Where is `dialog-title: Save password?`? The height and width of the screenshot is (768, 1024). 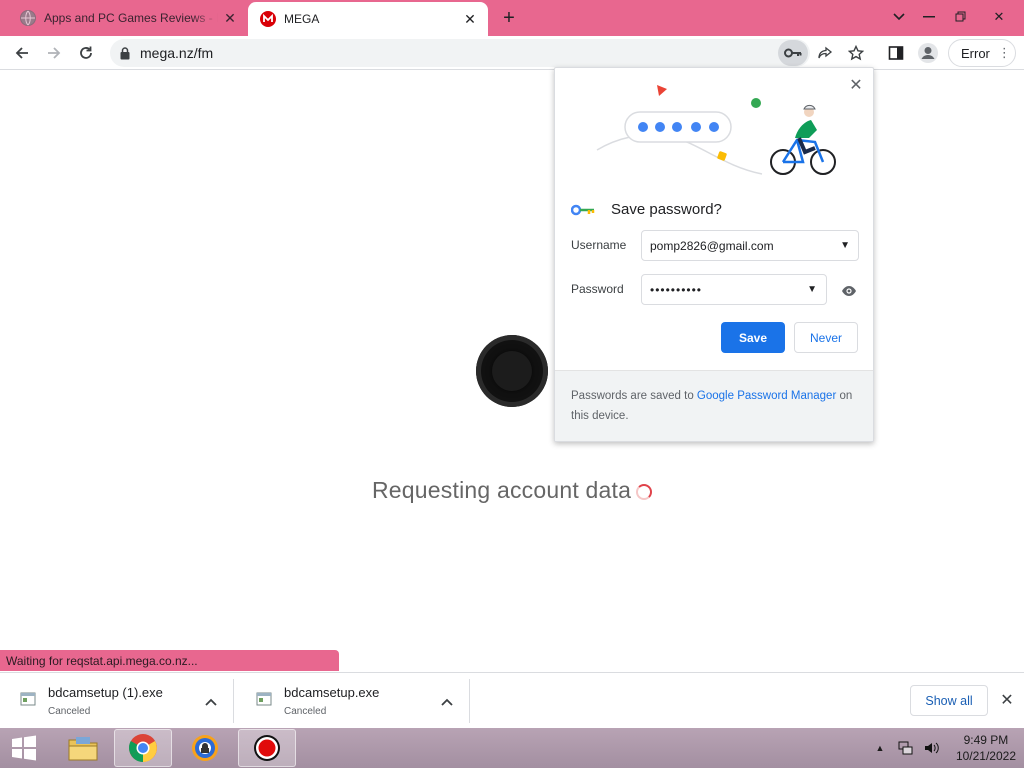 dialog-title: Save password? is located at coordinates (666, 209).